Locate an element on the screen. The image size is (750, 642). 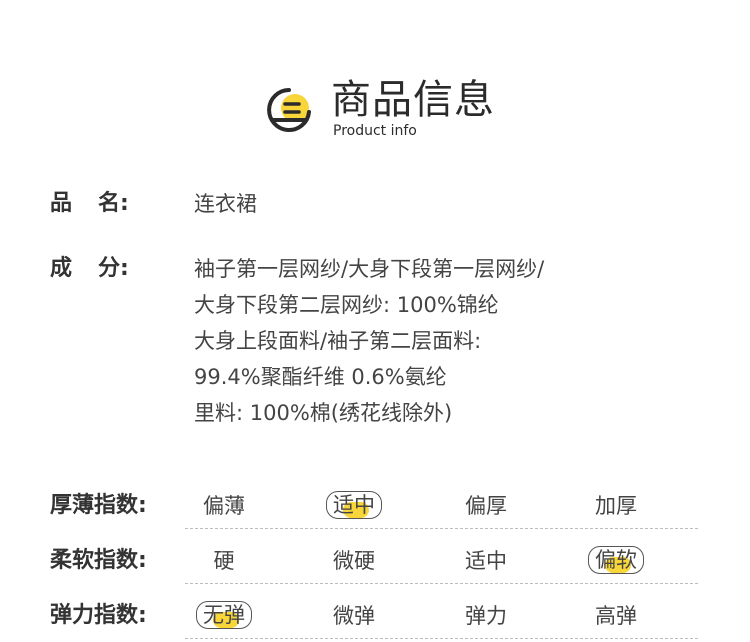
index-option-selected: 偏软 is located at coordinates (616, 561).